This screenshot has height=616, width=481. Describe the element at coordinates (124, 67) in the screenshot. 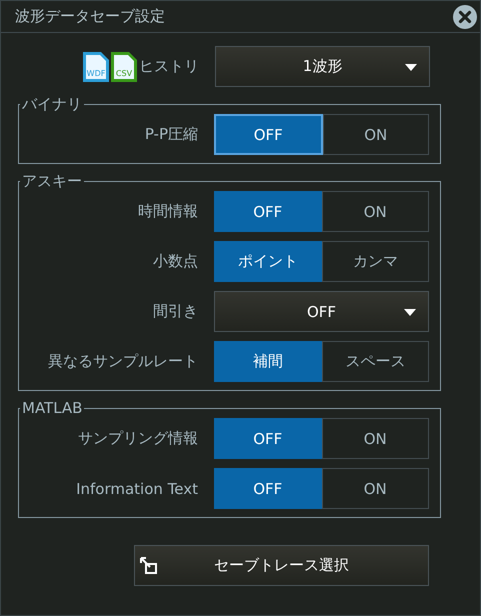

I see `file-icon: CSV` at that location.